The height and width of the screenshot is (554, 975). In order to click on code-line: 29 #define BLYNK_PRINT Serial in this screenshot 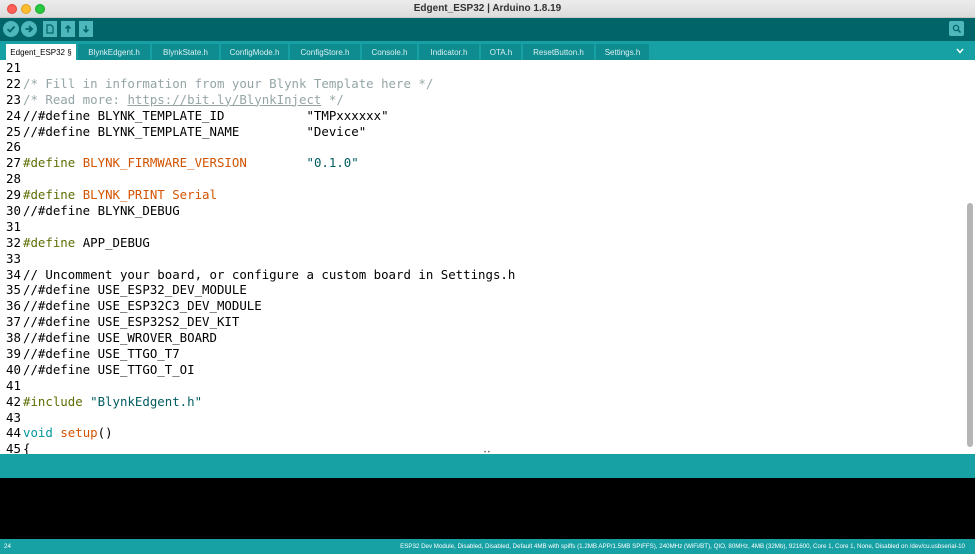, I will do `click(260, 195)`.